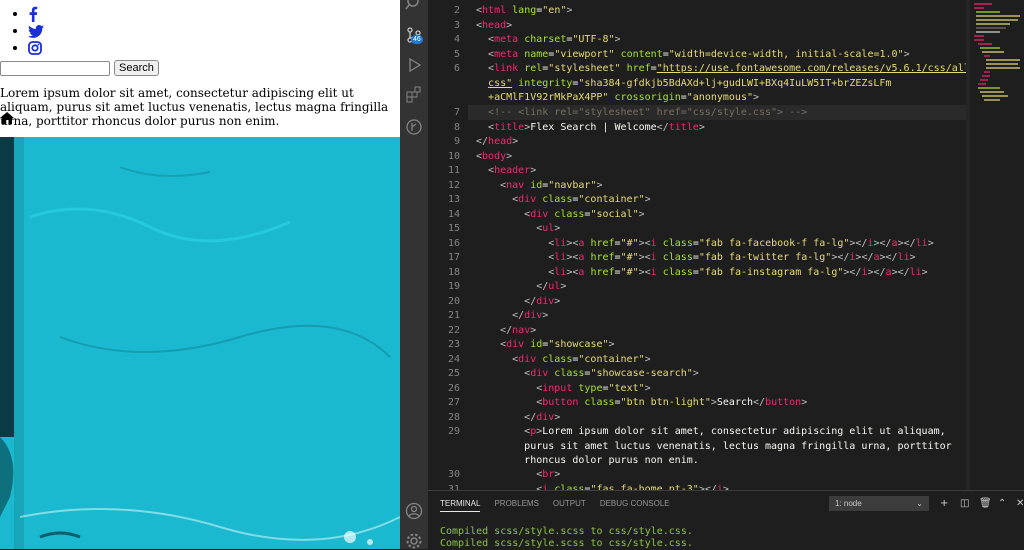  I want to click on social-item-twitter, so click(36, 31).